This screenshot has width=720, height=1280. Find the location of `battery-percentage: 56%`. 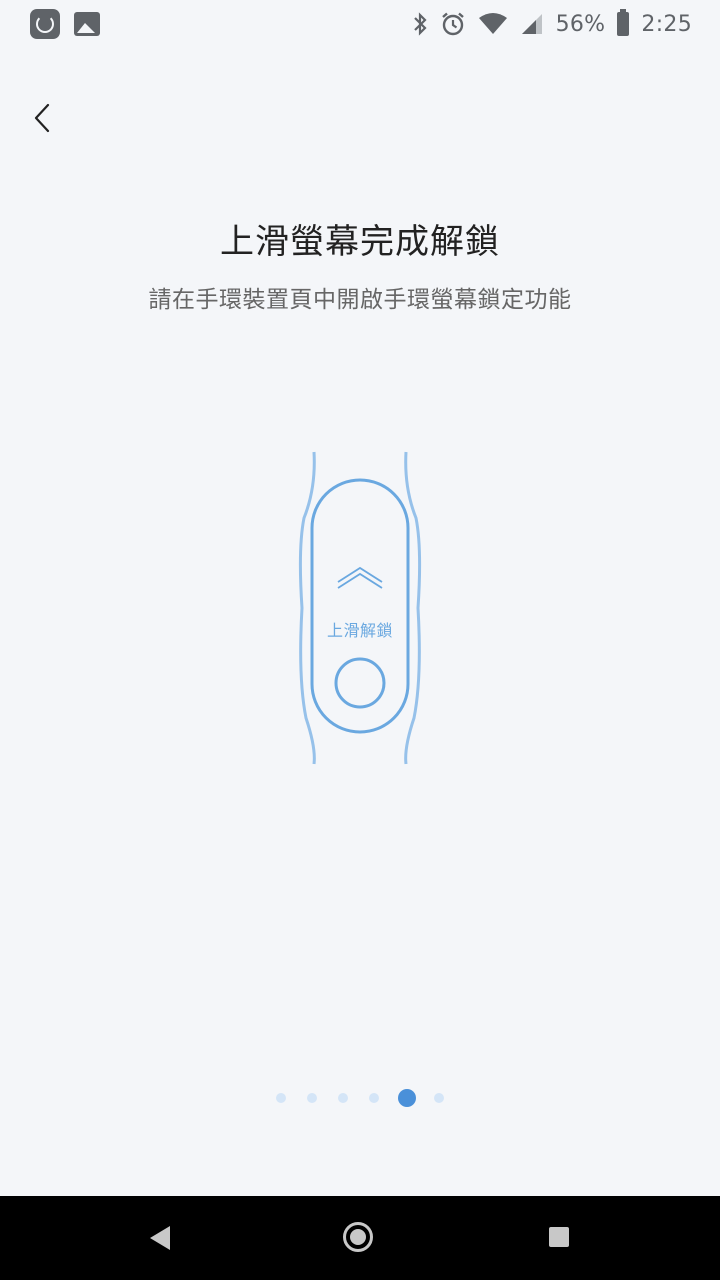

battery-percentage: 56% is located at coordinates (580, 24).